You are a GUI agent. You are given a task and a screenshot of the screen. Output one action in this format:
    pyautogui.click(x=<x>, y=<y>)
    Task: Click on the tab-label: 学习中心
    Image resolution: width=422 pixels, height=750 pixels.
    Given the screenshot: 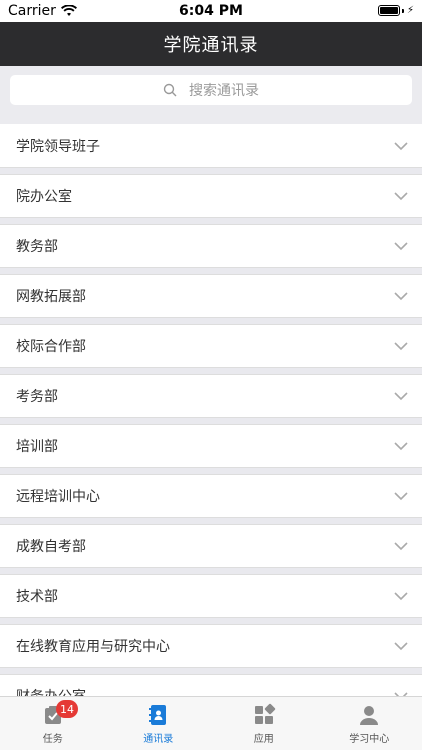 What is the action you would take?
    pyautogui.click(x=369, y=739)
    